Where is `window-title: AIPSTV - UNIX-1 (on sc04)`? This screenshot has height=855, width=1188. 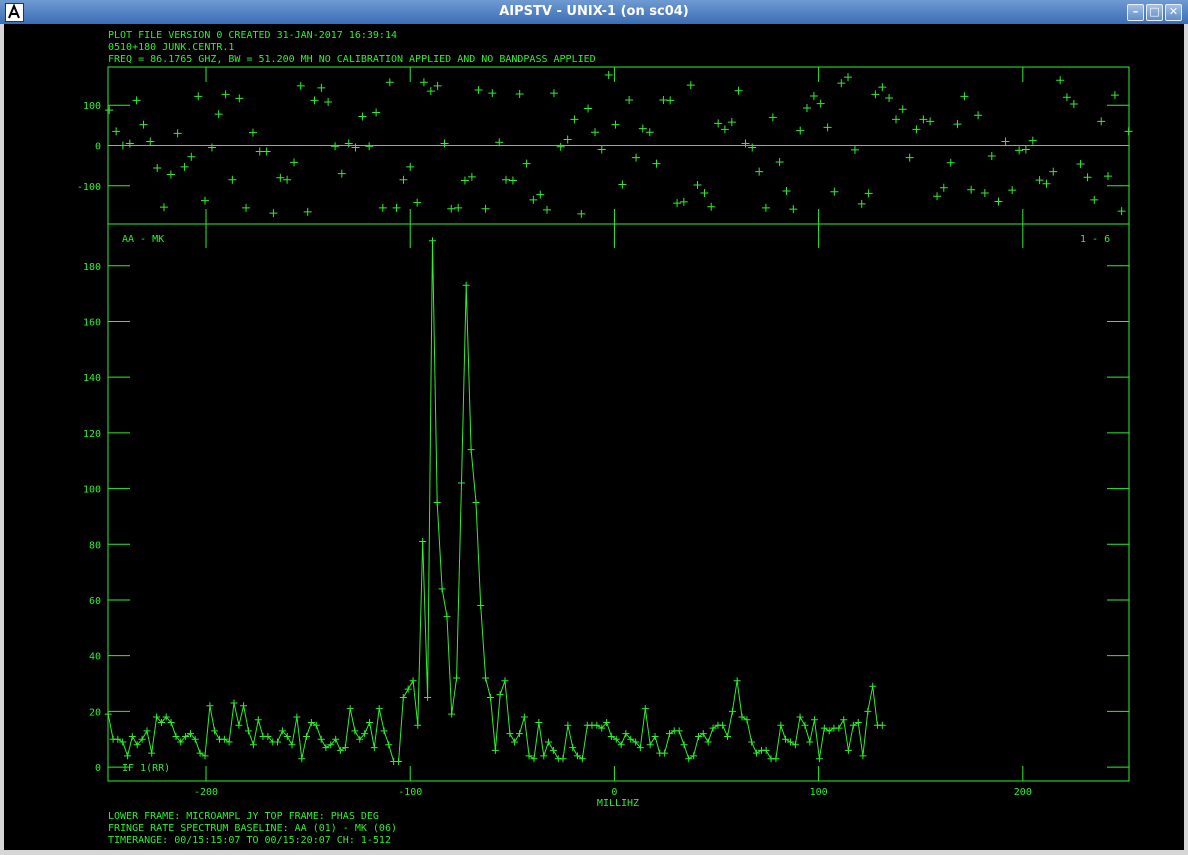
window-title: AIPSTV - UNIX-1 (on sc04) is located at coordinates (594, 11).